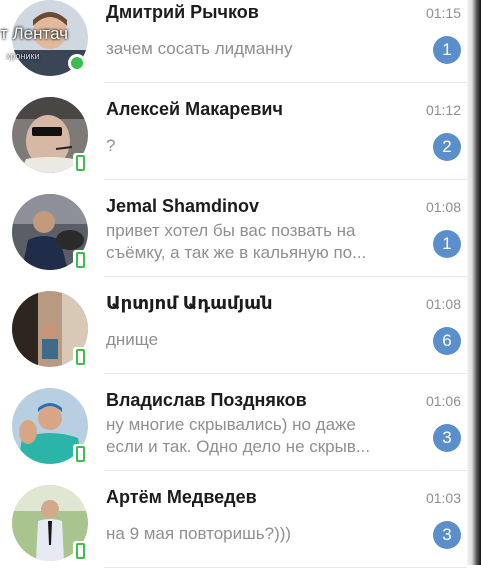  I want to click on online-status-icon, so click(77, 63).